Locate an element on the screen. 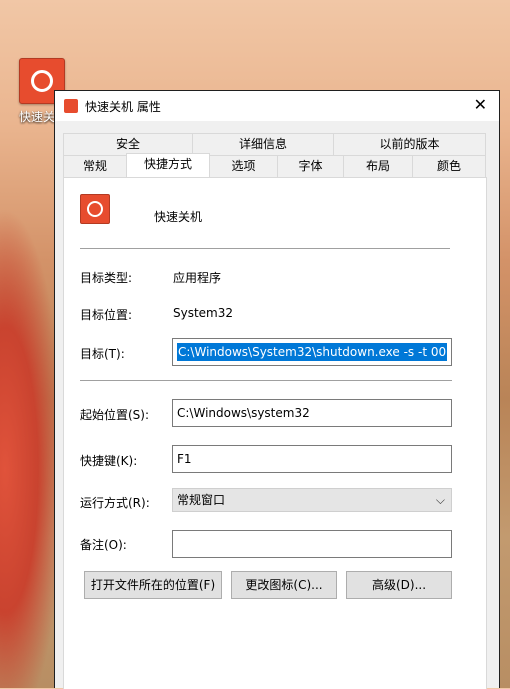 The height and width of the screenshot is (689, 510). shortcut-name: 快速关机 is located at coordinates (178, 217).